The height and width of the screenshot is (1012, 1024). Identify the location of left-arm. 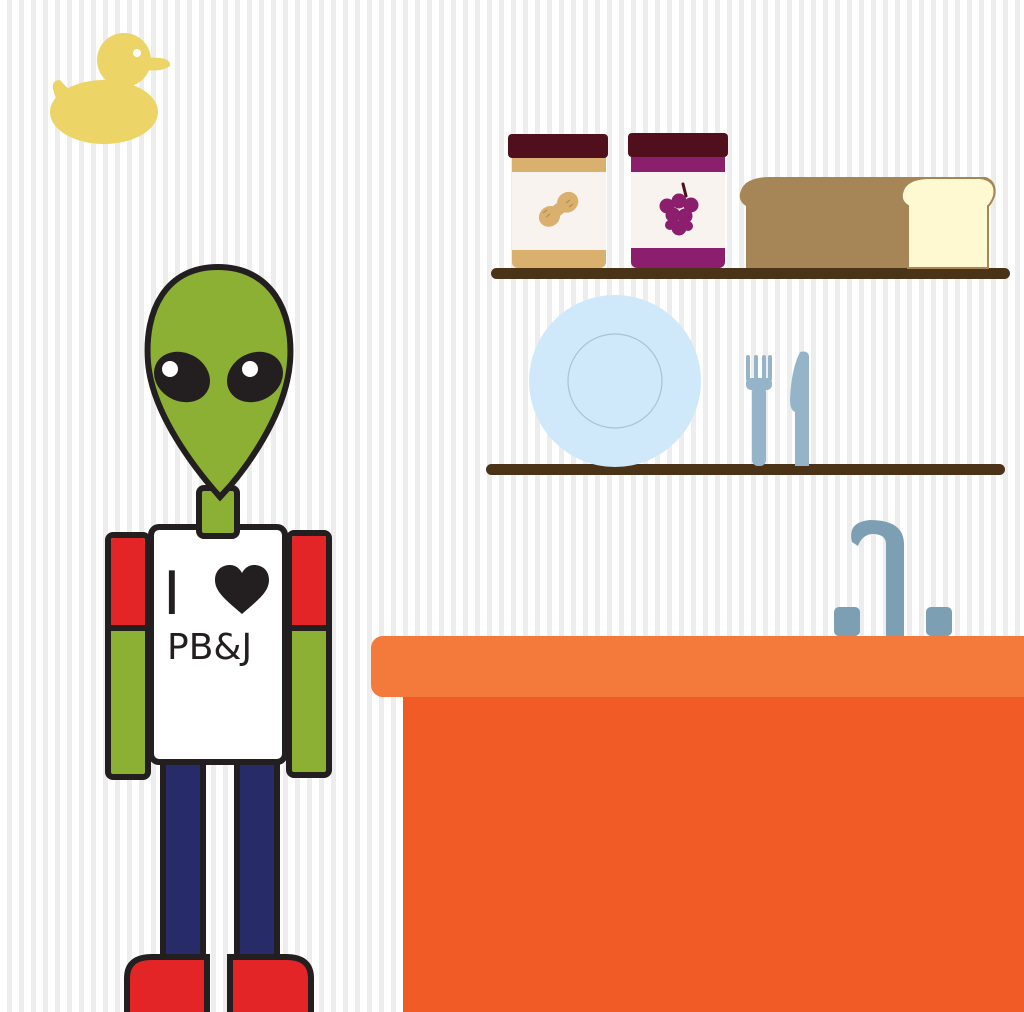
(128, 656).